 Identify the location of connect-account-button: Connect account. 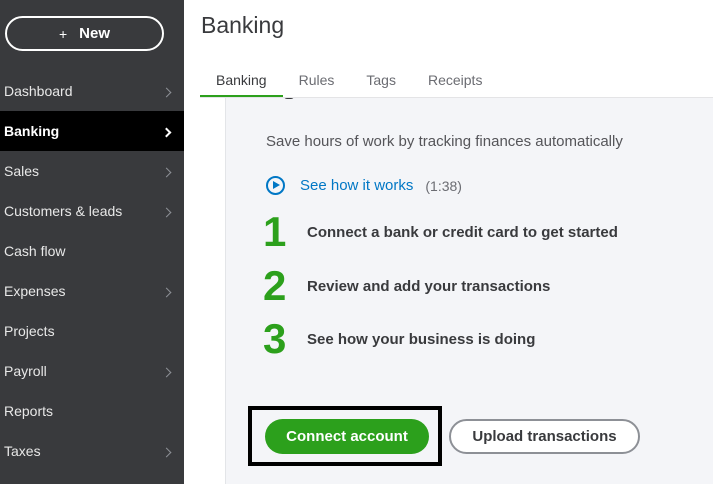
(347, 436).